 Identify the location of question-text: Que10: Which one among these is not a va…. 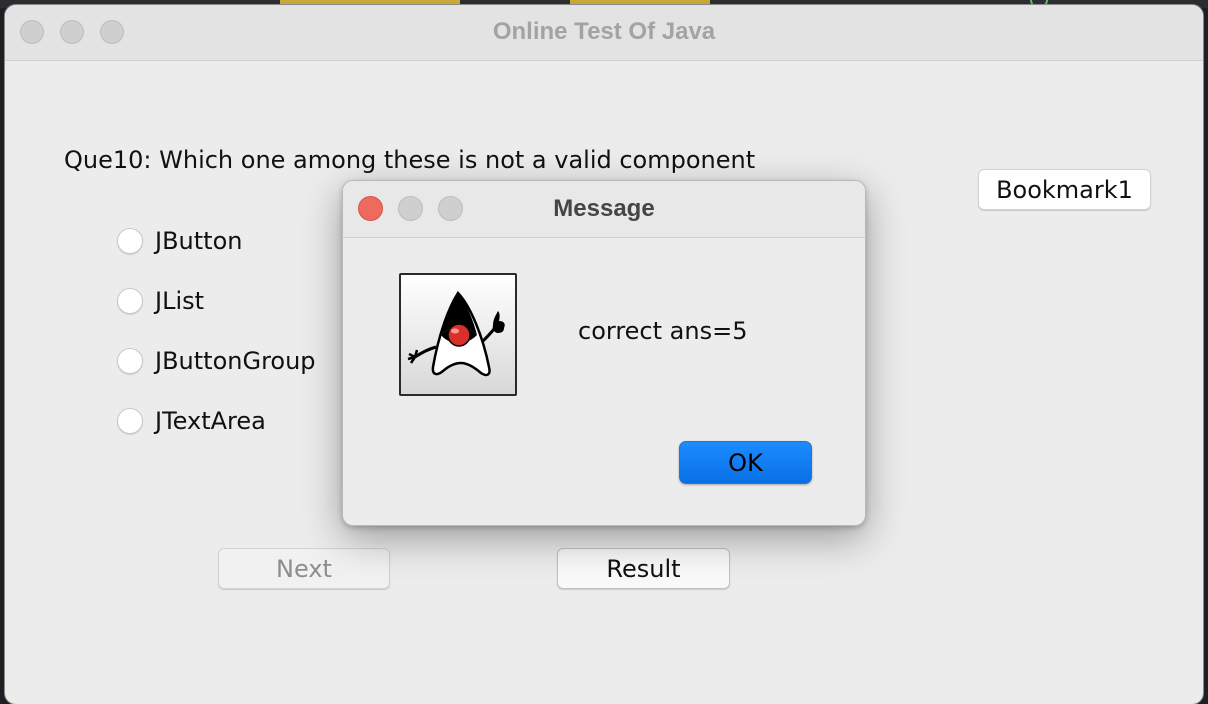
(410, 160).